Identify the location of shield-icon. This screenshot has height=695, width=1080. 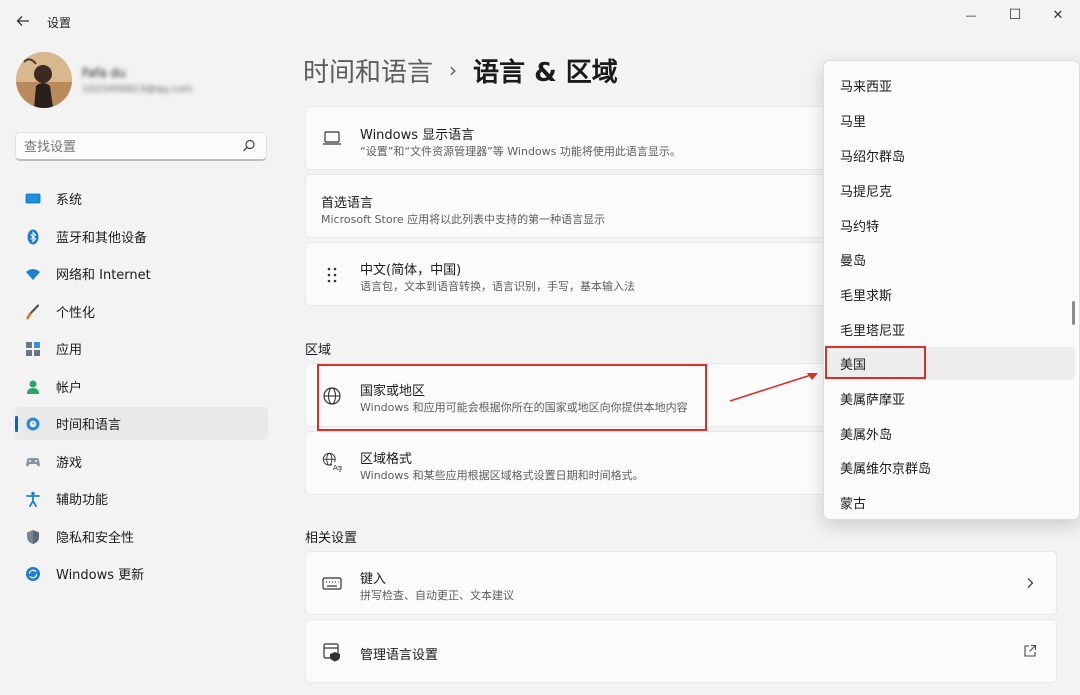
(33, 537).